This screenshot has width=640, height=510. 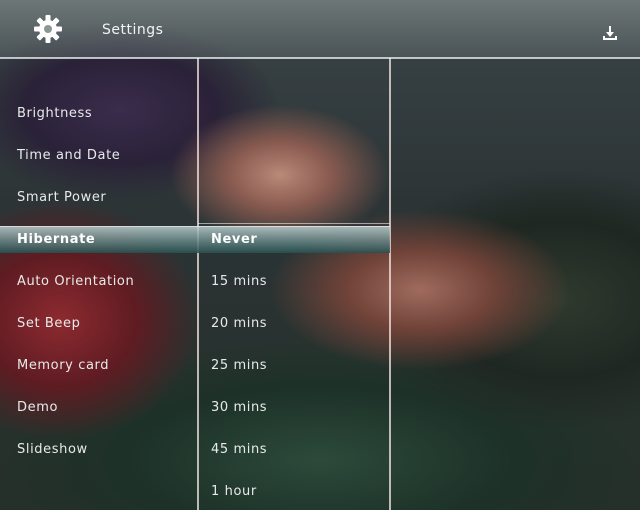 I want to click on option-never: Never, so click(x=234, y=239).